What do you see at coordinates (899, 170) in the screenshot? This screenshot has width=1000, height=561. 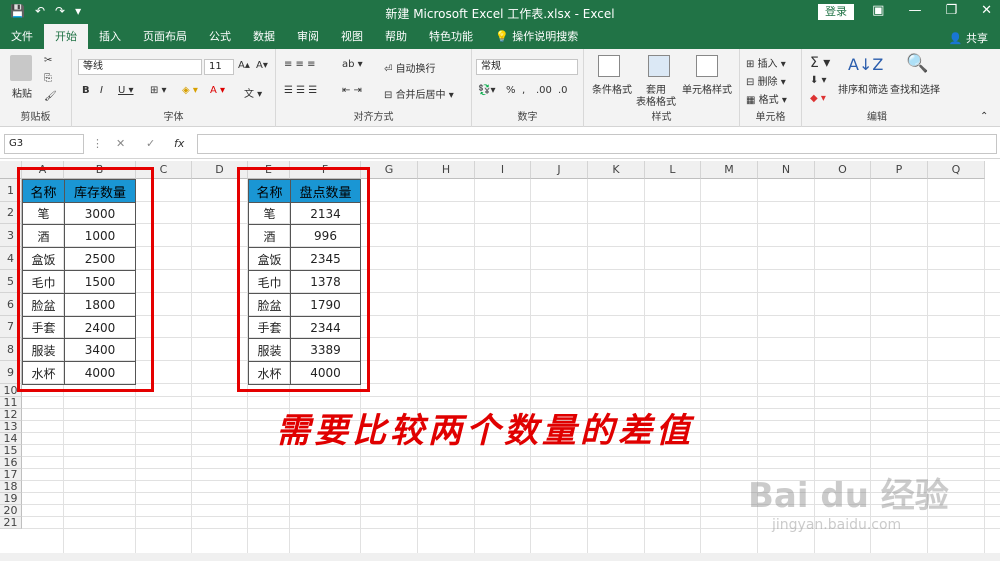 I see `column-header-p: P` at bounding box center [899, 170].